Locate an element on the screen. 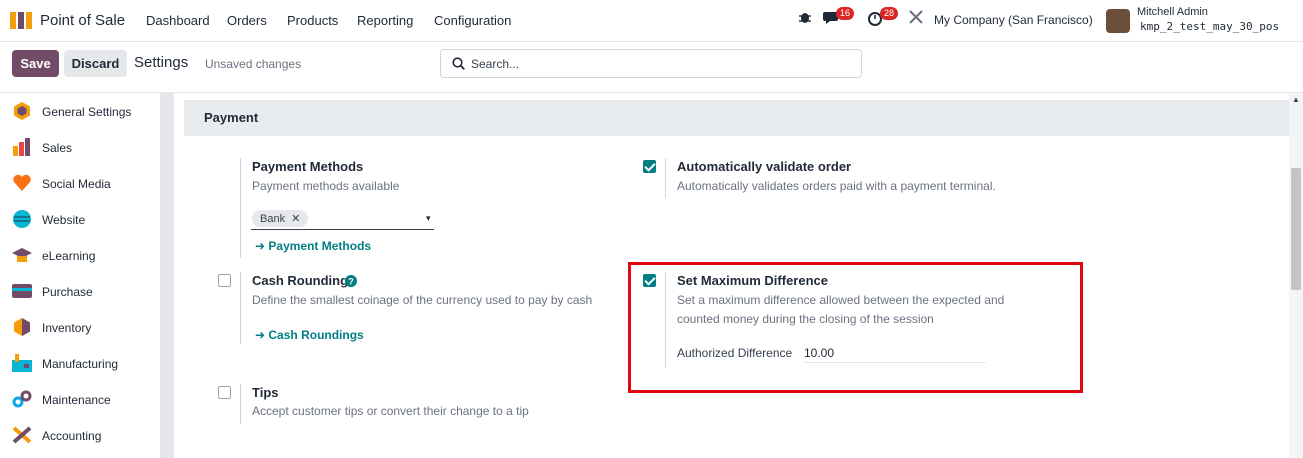  dropdown-caret-icon: ▾ is located at coordinates (428, 218).